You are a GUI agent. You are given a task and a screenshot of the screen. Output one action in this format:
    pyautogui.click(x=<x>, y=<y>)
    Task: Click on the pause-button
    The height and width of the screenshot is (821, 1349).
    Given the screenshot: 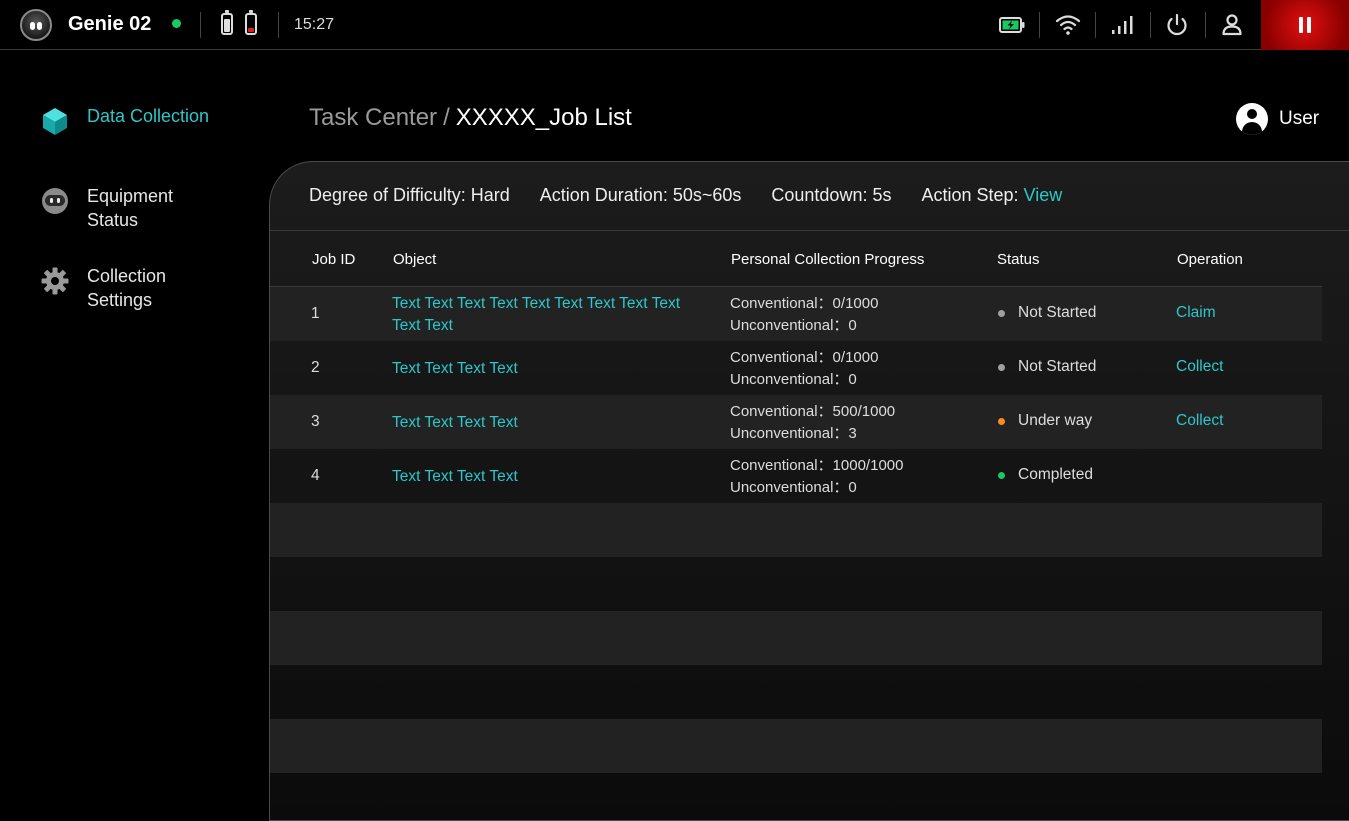 What is the action you would take?
    pyautogui.click(x=1305, y=25)
    